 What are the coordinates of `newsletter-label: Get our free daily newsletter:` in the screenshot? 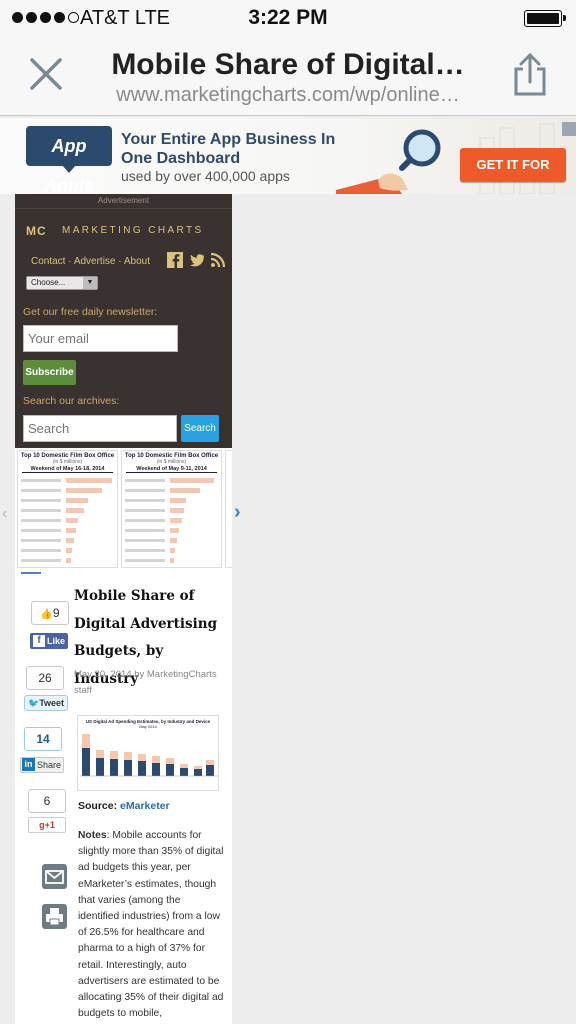 It's located at (90, 312).